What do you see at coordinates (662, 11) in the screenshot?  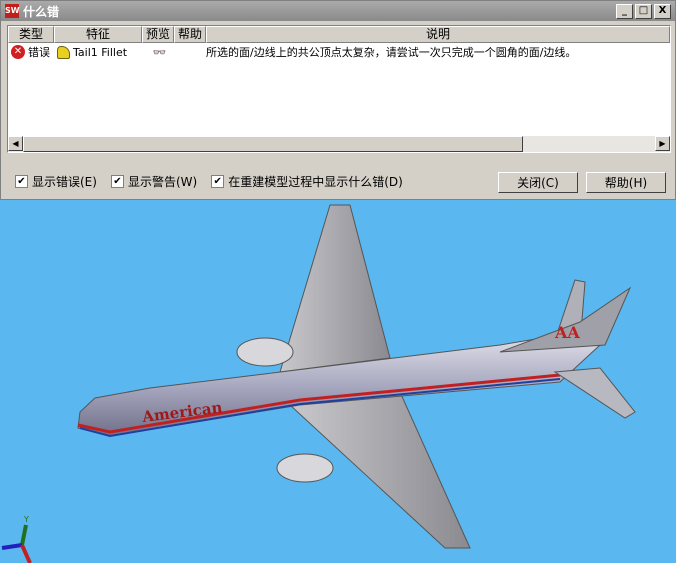 I see `close-window-button: X` at bounding box center [662, 11].